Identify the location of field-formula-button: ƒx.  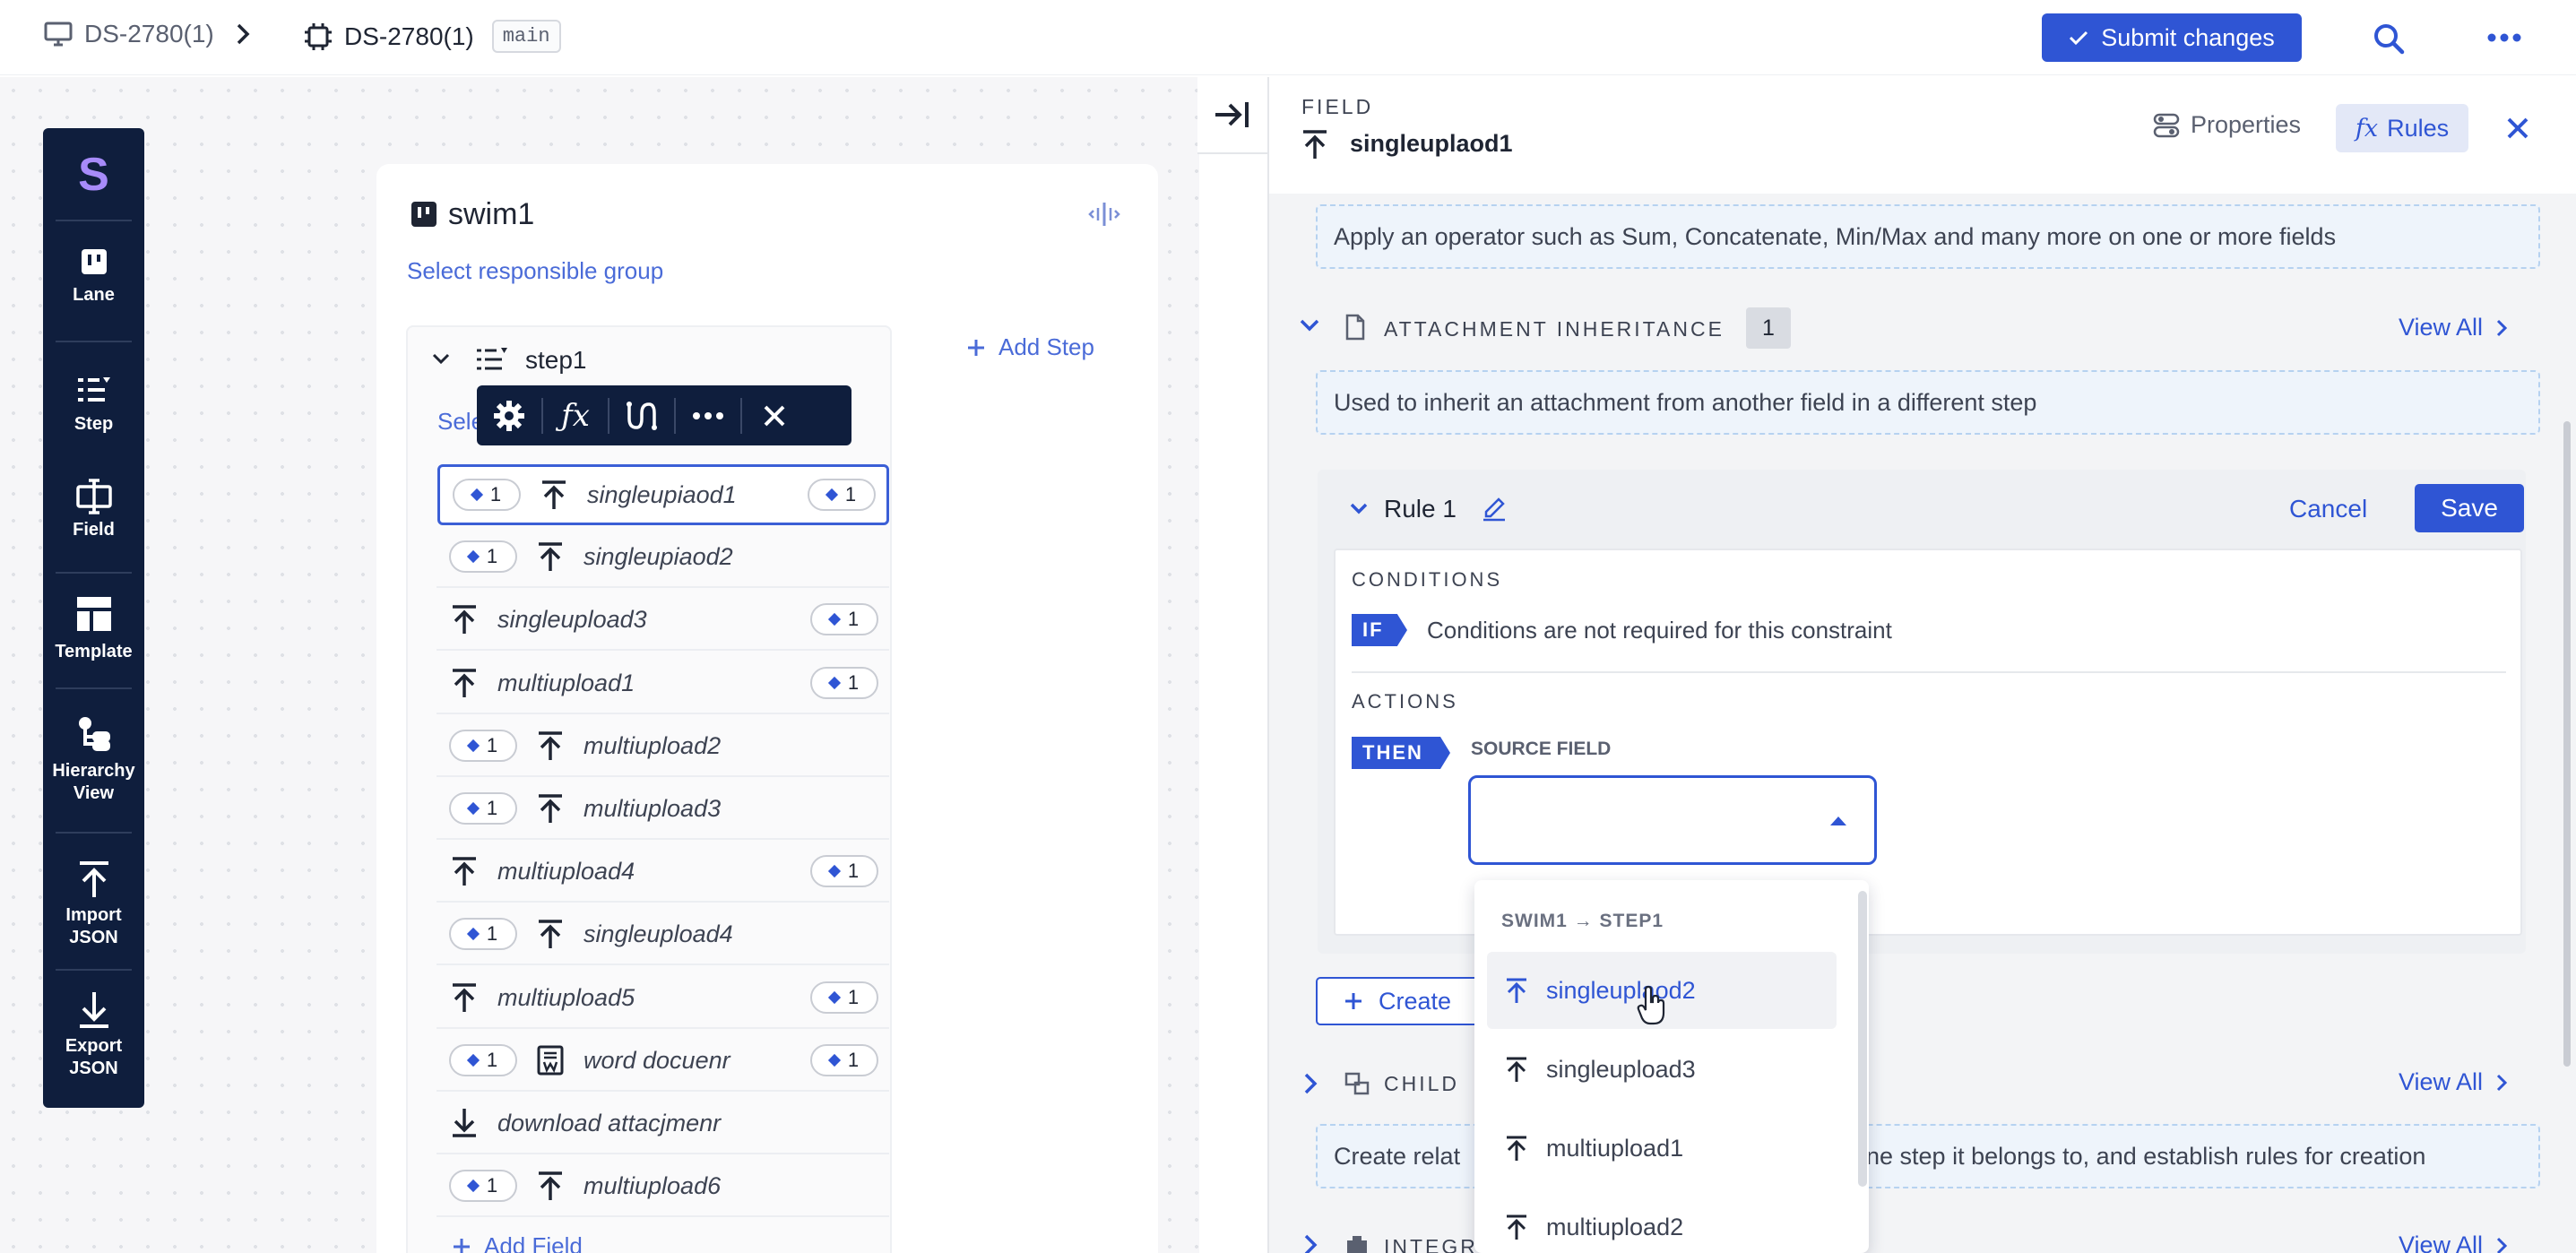
(575, 415).